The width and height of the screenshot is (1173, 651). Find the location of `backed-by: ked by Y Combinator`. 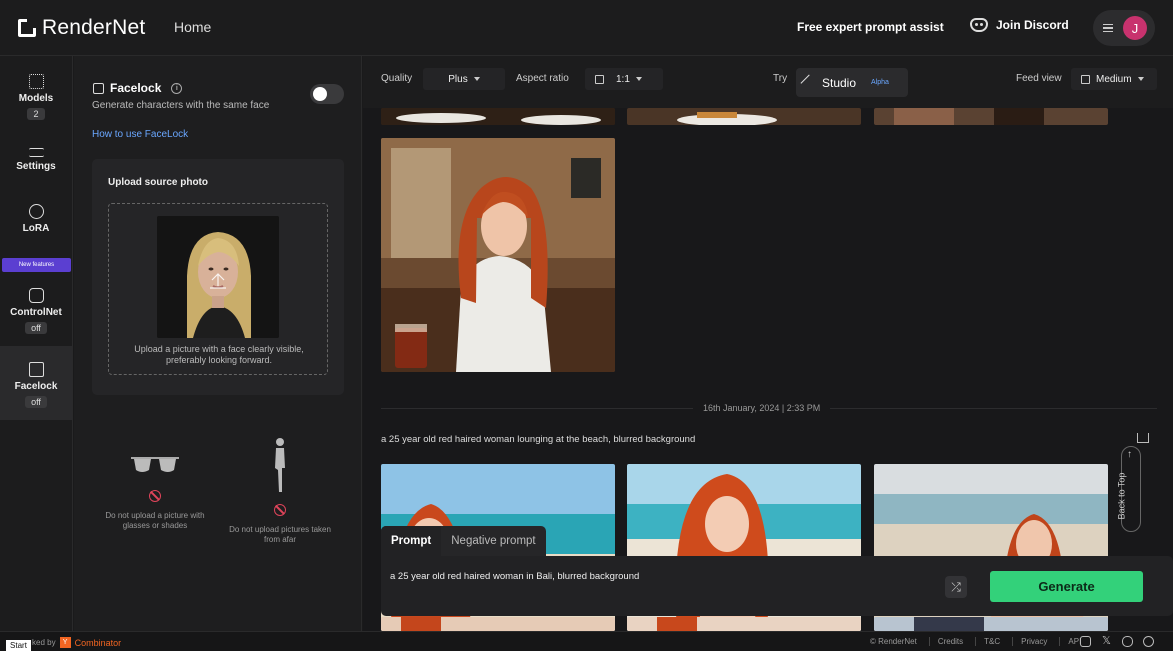

backed-by: ked by Y Combinator is located at coordinates (76, 642).